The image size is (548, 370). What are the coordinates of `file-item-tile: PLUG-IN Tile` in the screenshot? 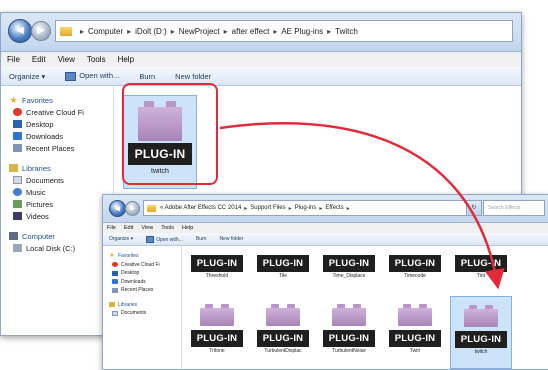 It's located at (283, 272).